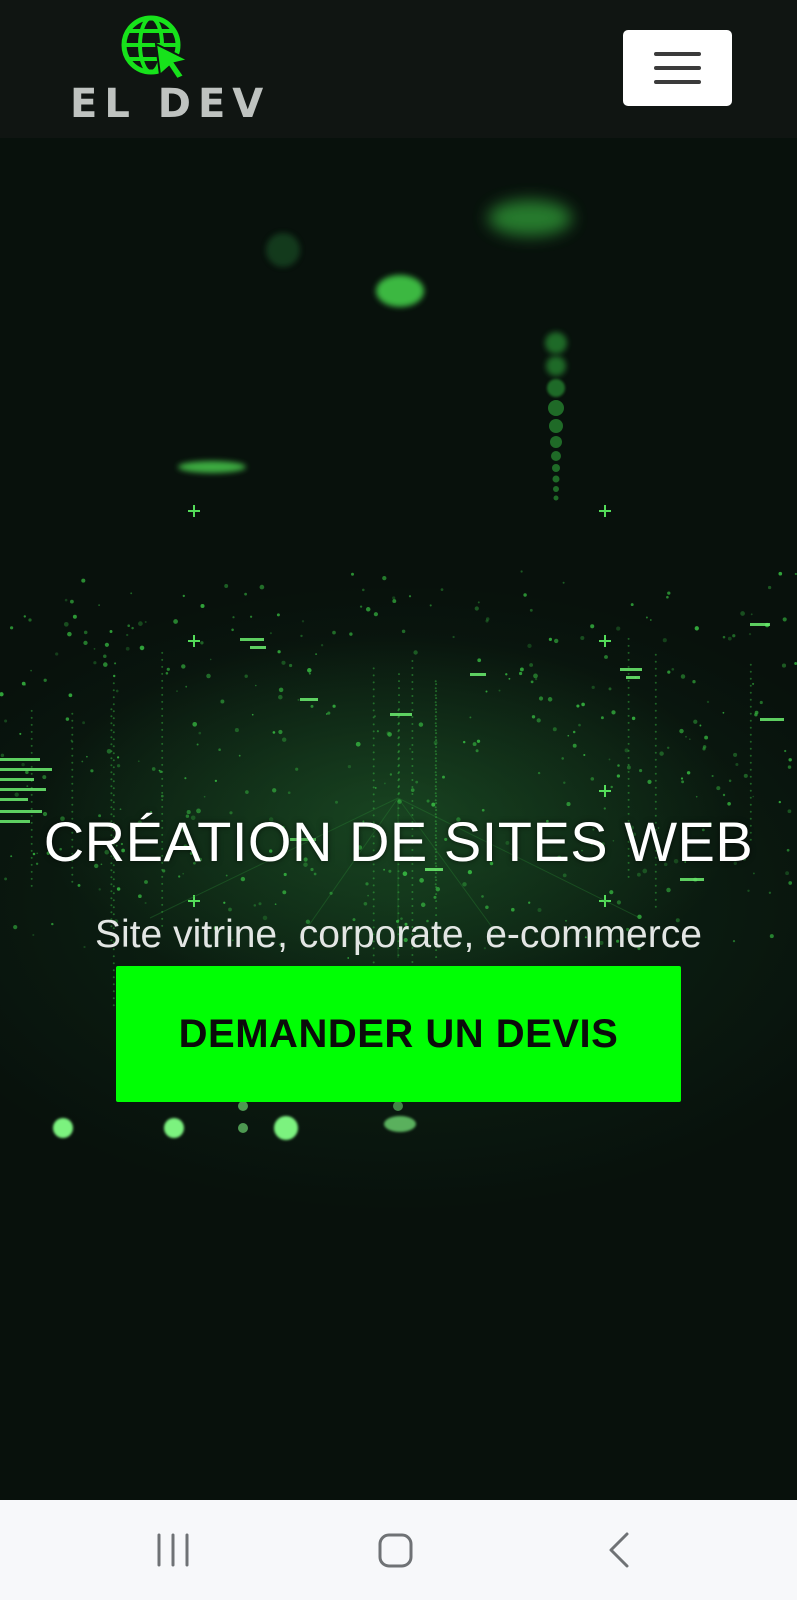  Describe the element at coordinates (398, 934) in the screenshot. I see `hero-subtitle: Site vitrine, corporate, e-commerce` at that location.